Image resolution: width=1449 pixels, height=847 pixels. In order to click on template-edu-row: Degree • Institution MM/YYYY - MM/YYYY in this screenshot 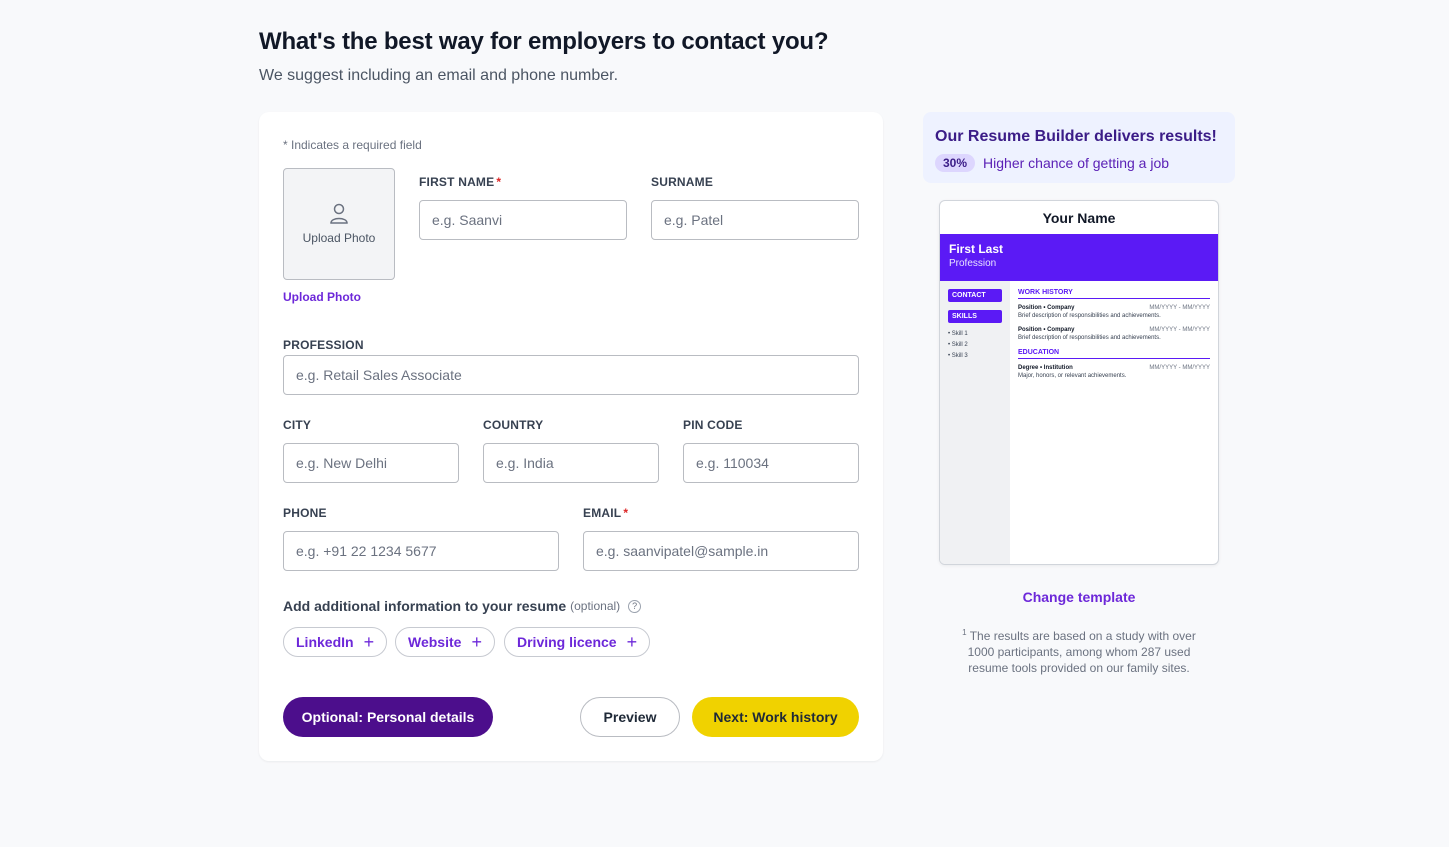, I will do `click(1114, 368)`.